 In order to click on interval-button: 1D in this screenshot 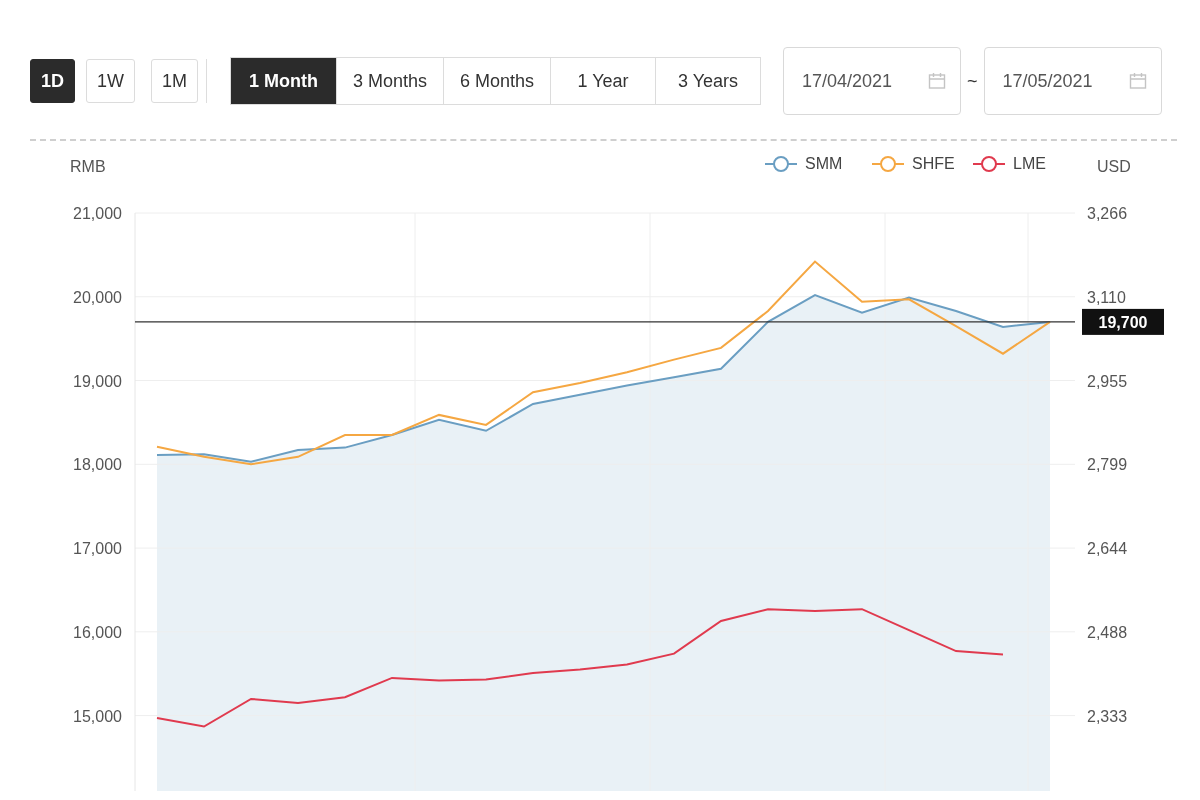, I will do `click(52, 81)`.